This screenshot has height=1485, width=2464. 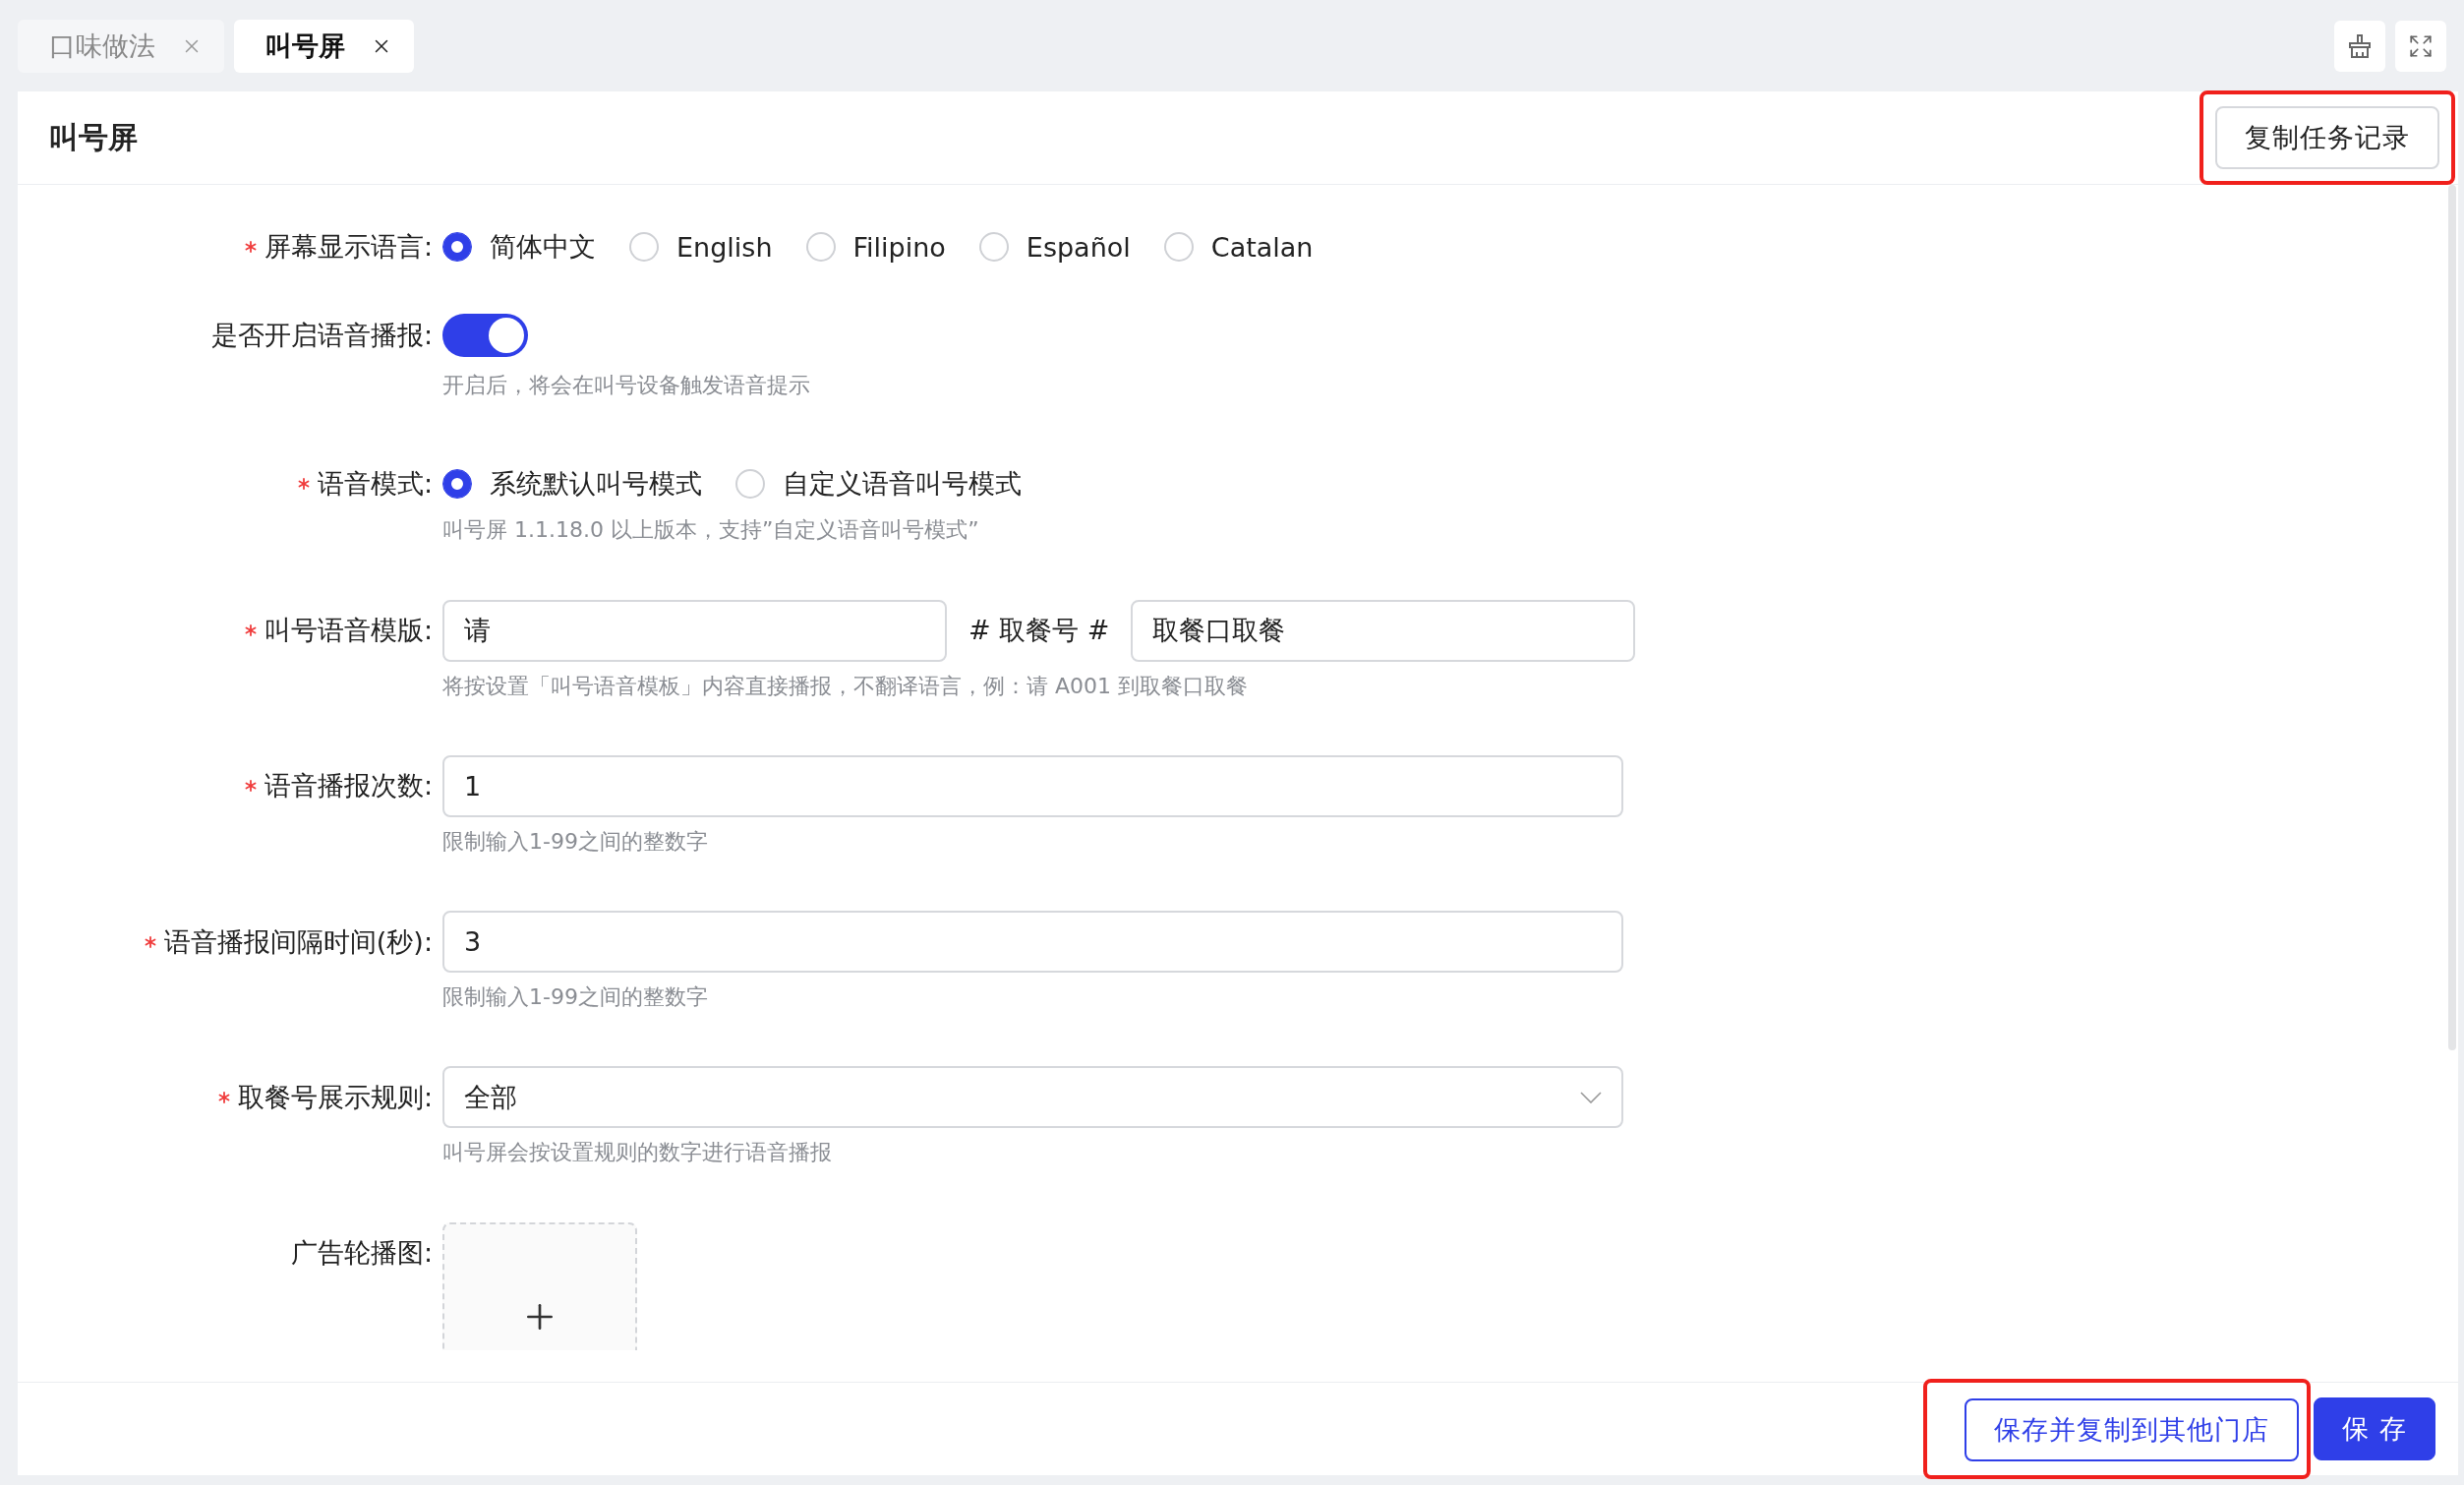 What do you see at coordinates (701, 247) in the screenshot?
I see `radio-option: English` at bounding box center [701, 247].